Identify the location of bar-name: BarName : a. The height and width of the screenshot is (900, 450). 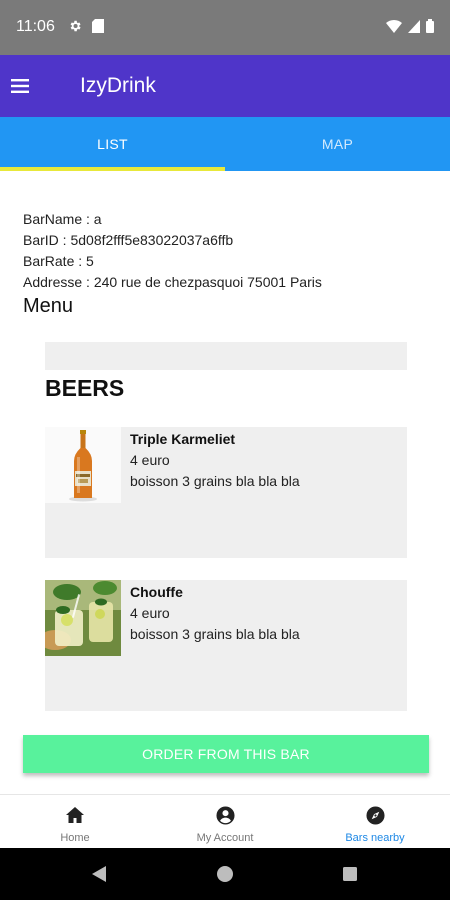
(62, 219).